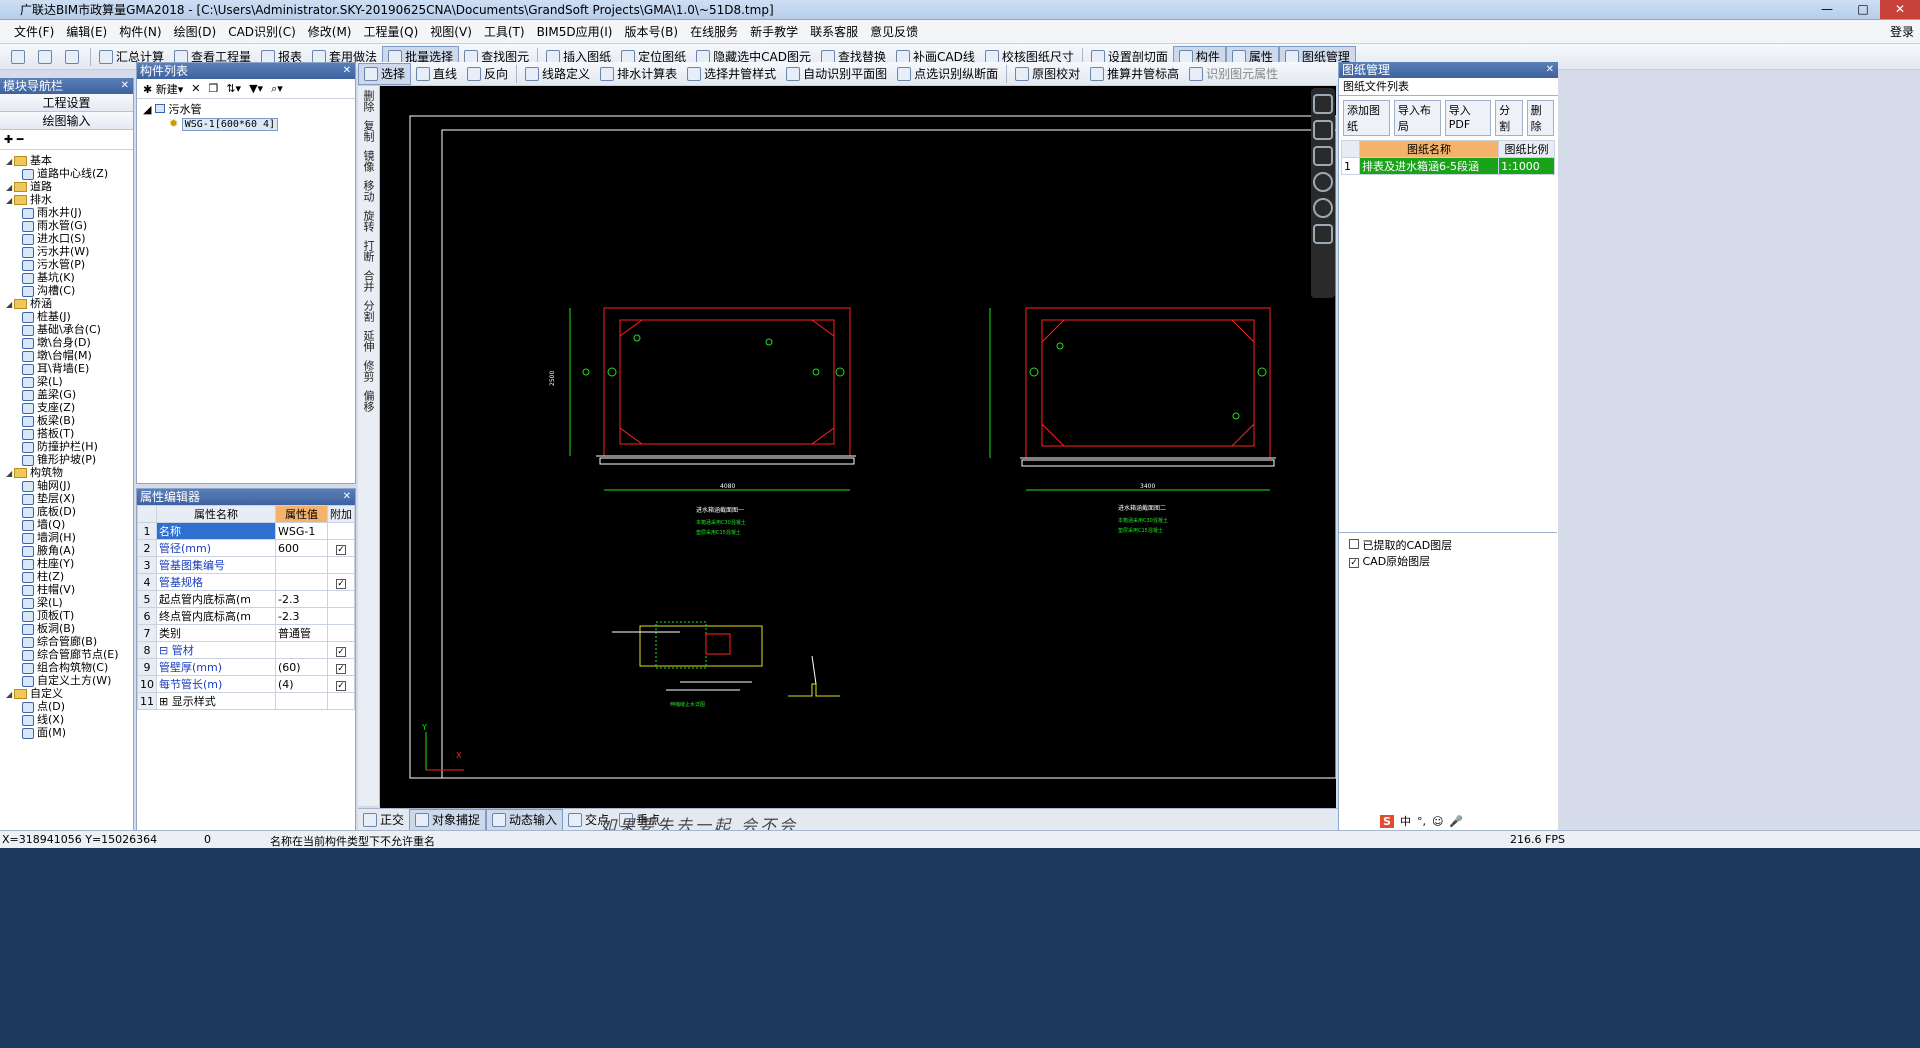 Image resolution: width=1920 pixels, height=1048 pixels. What do you see at coordinates (66, 719) in the screenshot?
I see `tree-node: 线(X)` at bounding box center [66, 719].